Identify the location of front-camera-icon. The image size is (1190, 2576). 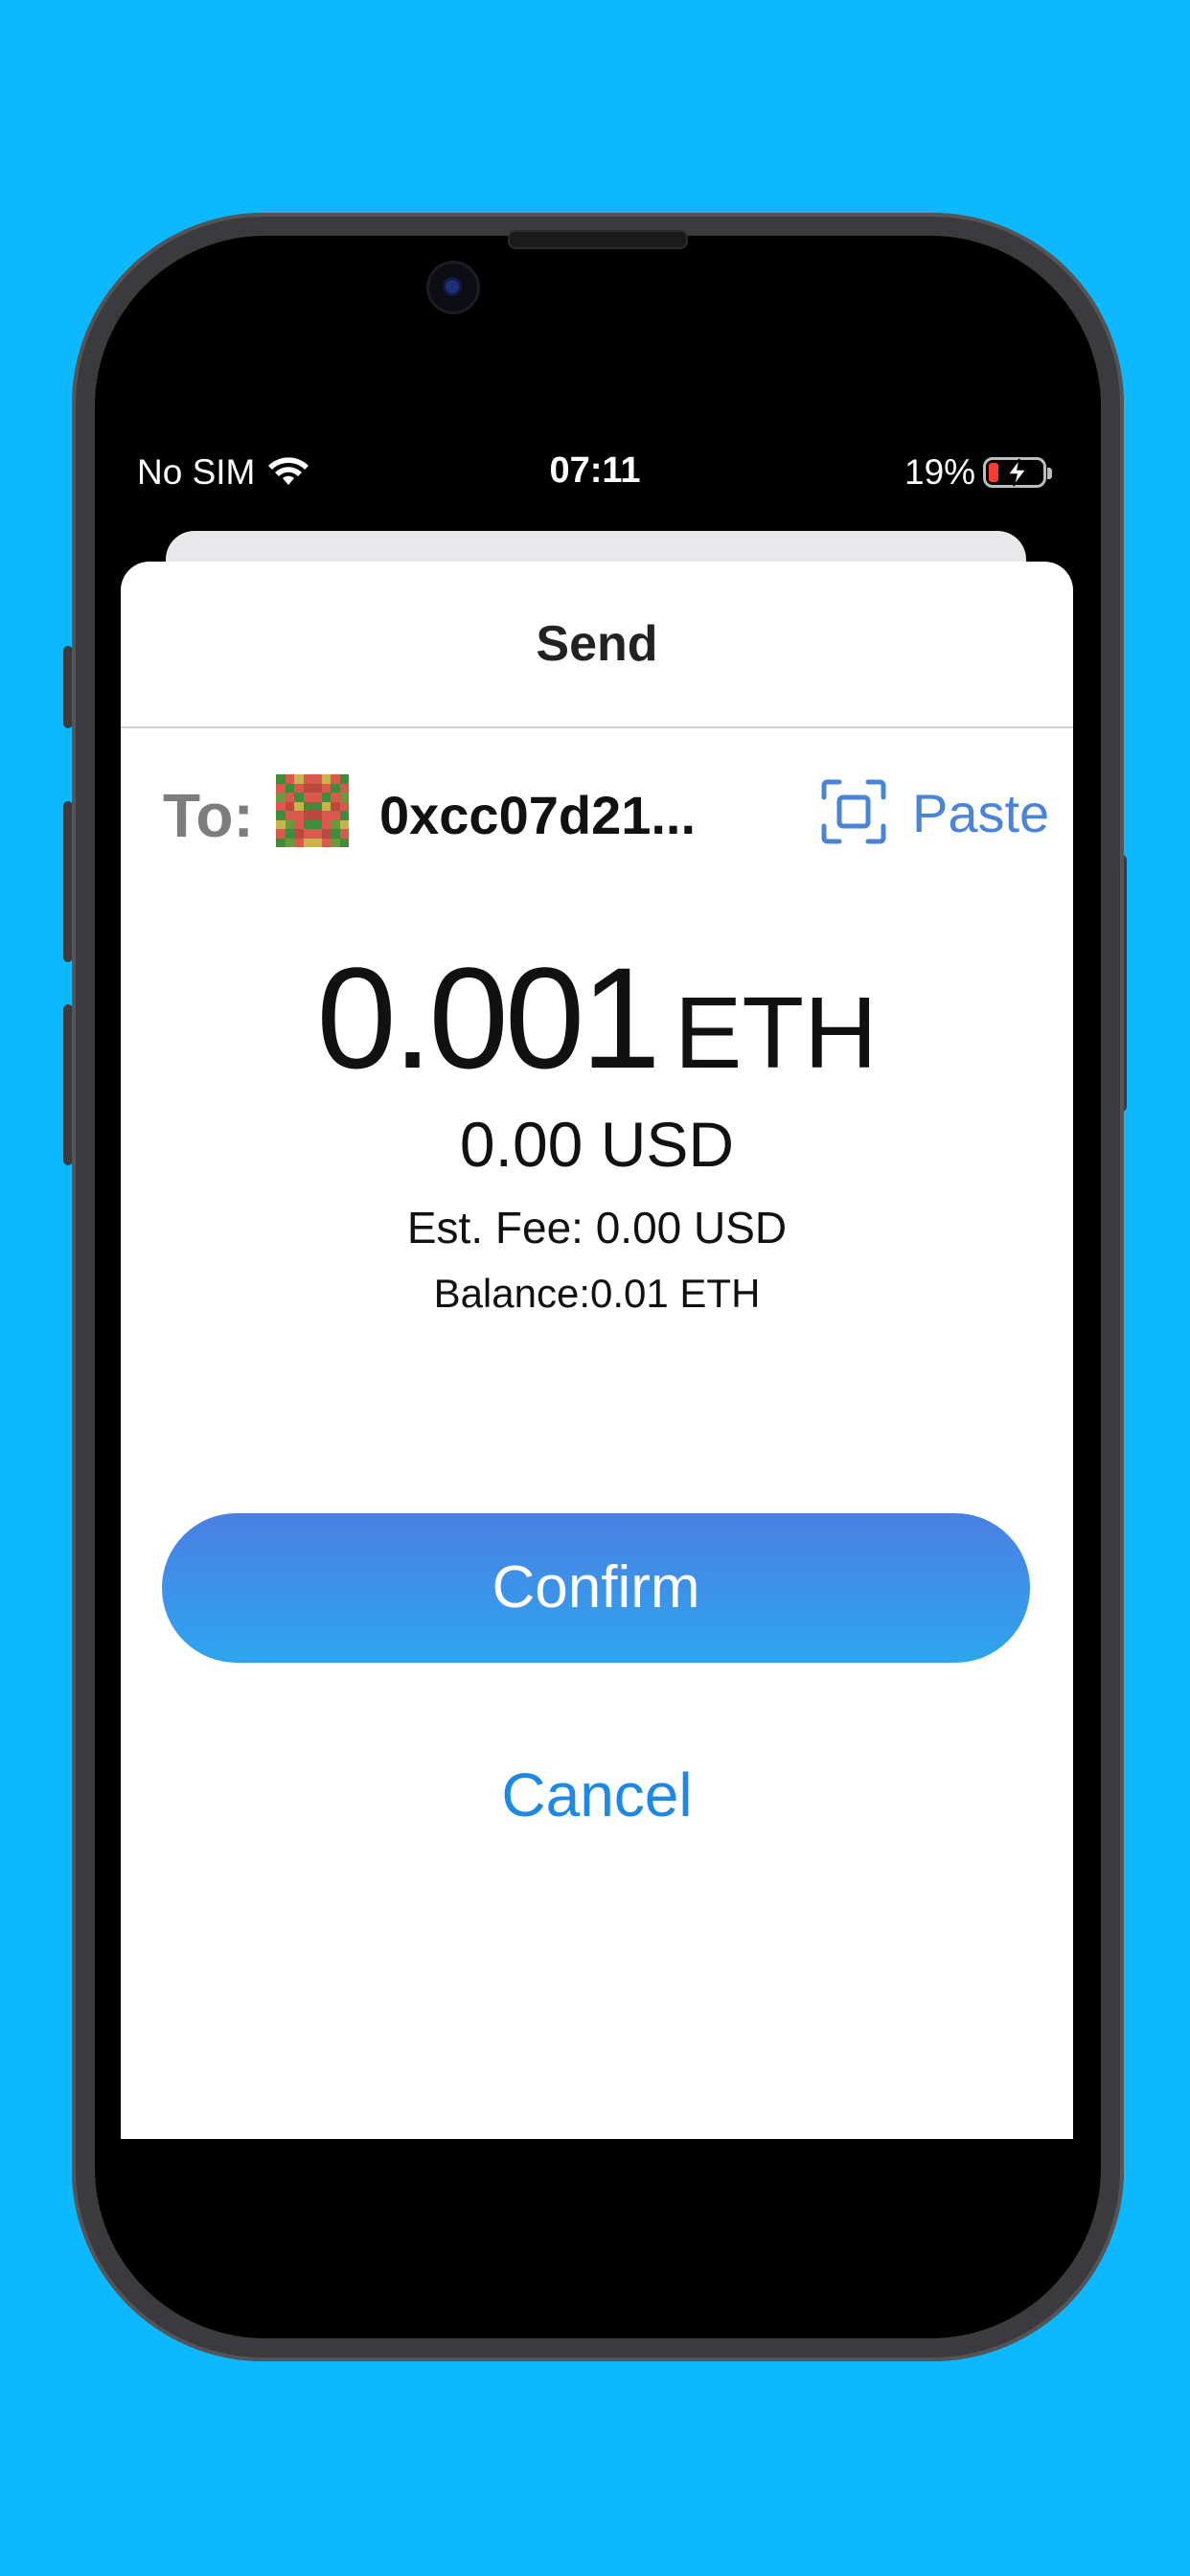
(453, 287).